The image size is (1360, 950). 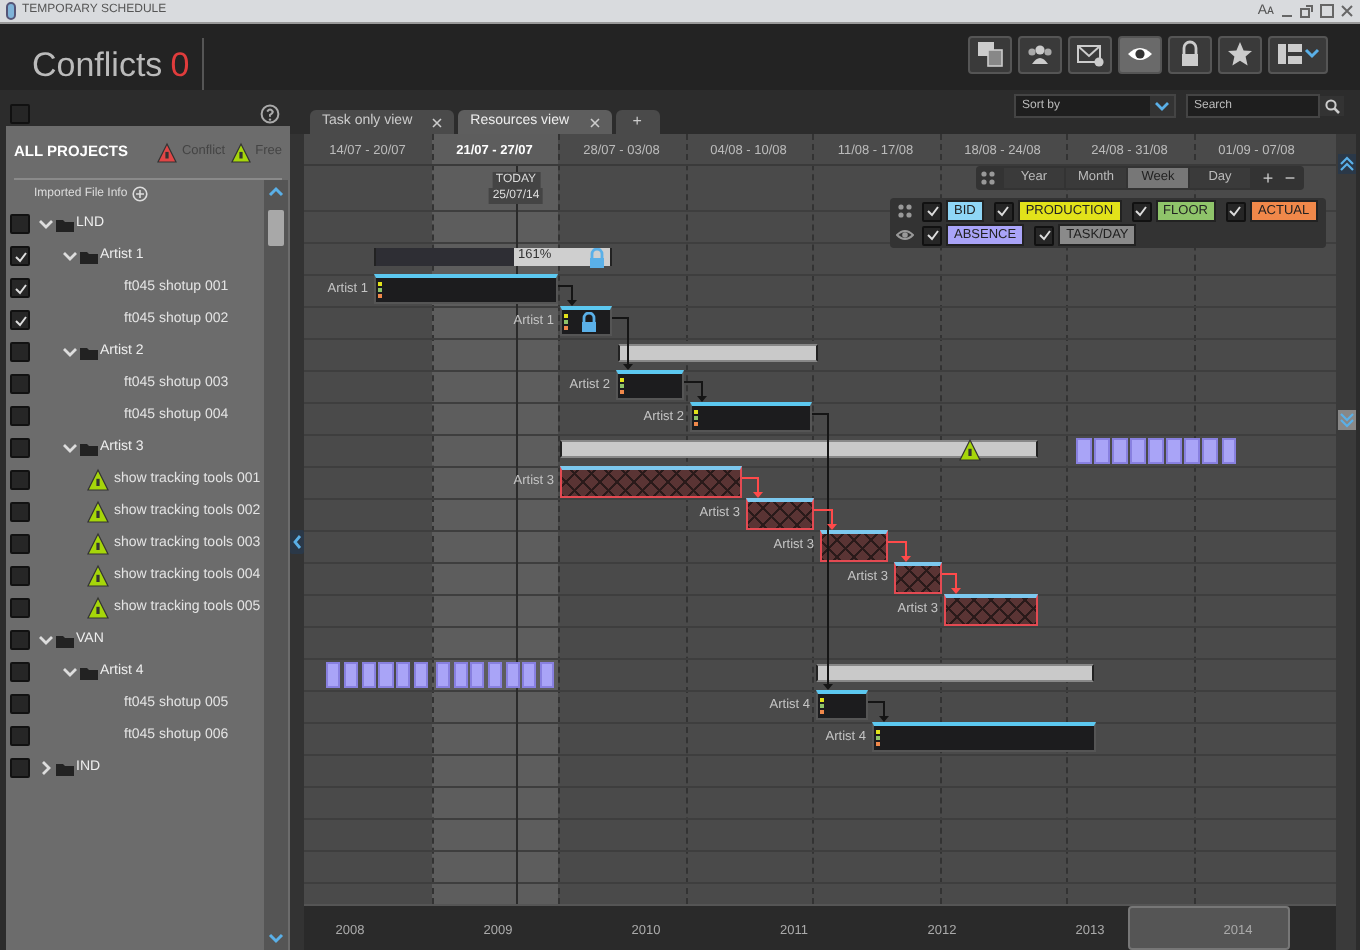 I want to click on lock-icon, so click(x=1190, y=54).